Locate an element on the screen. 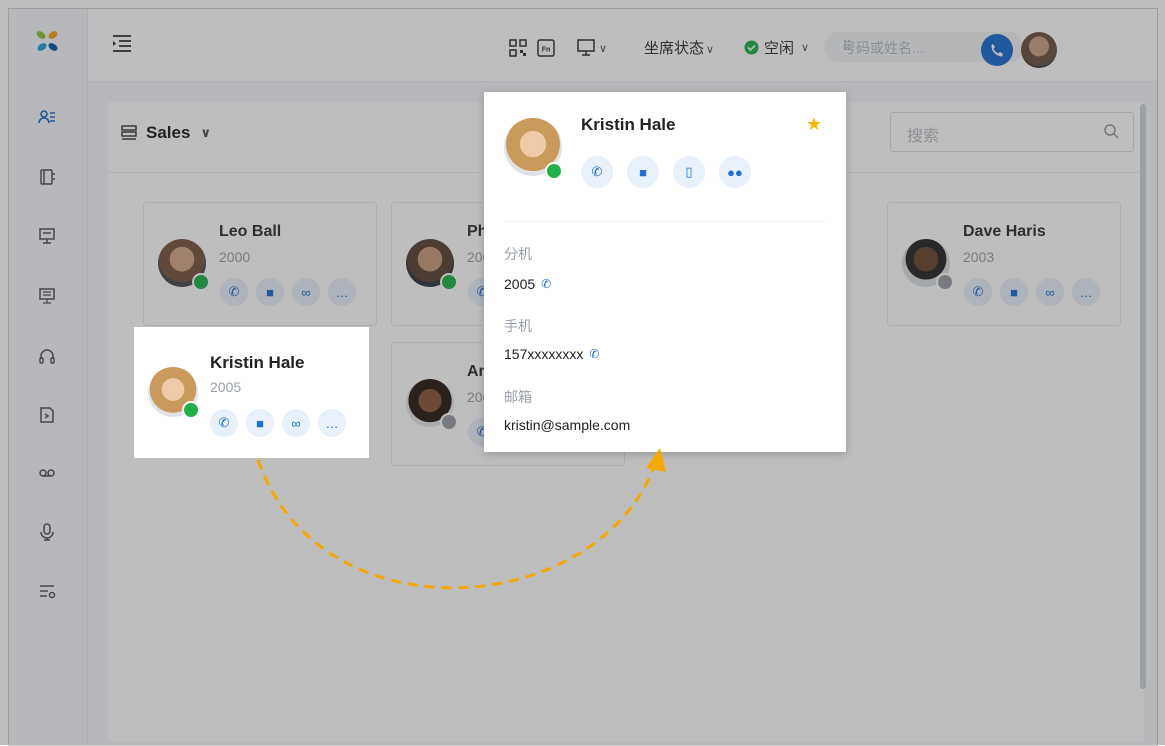  popup-contact-name: Kristin Hale is located at coordinates (628, 124).